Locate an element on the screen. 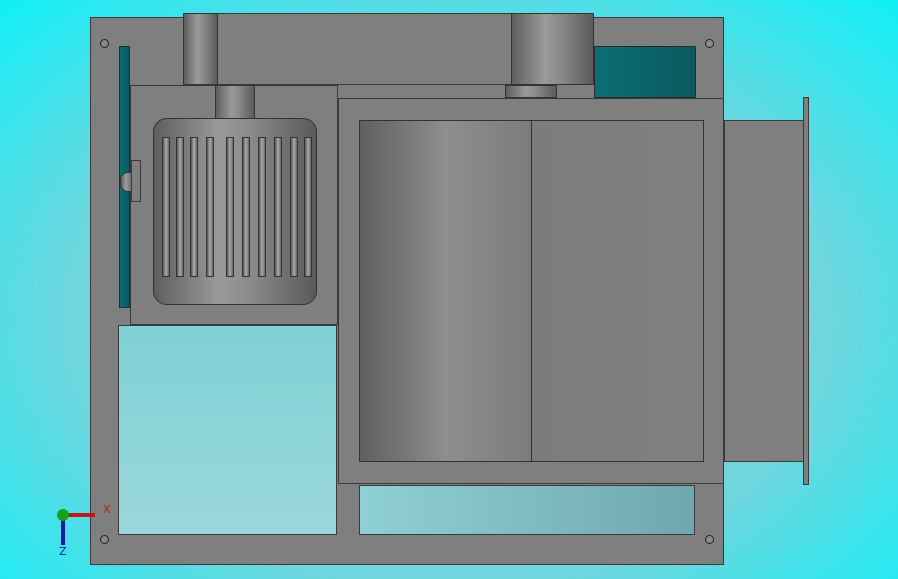  belt-guard-left-pulley is located at coordinates (200, 49).